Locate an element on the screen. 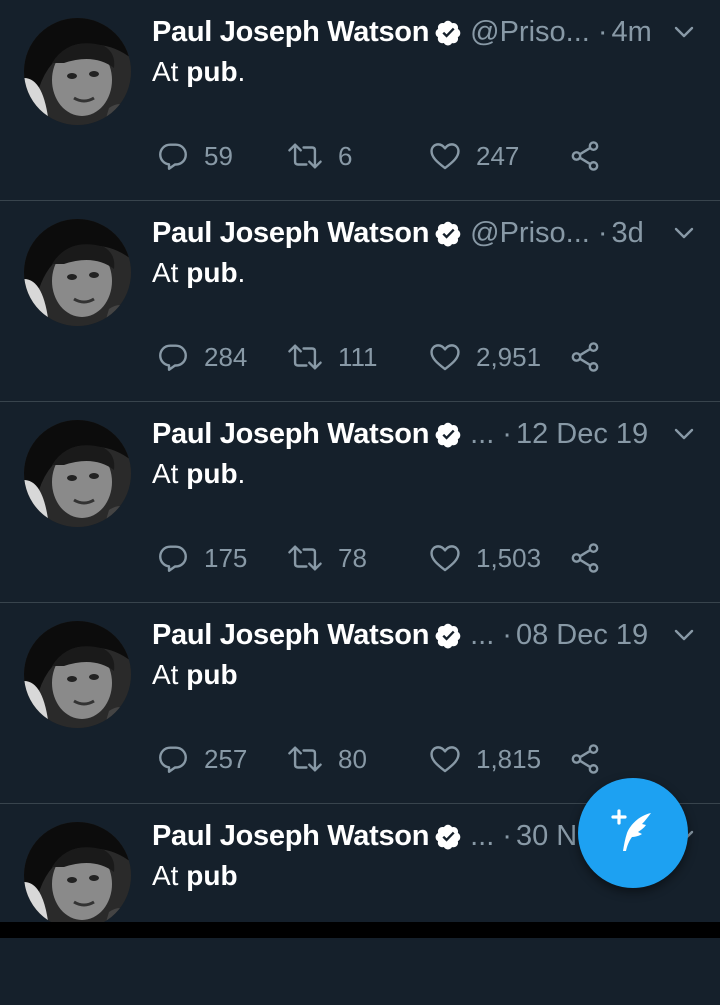 This screenshot has height=1005, width=720. like-button: 247 is located at coordinates (498, 156).